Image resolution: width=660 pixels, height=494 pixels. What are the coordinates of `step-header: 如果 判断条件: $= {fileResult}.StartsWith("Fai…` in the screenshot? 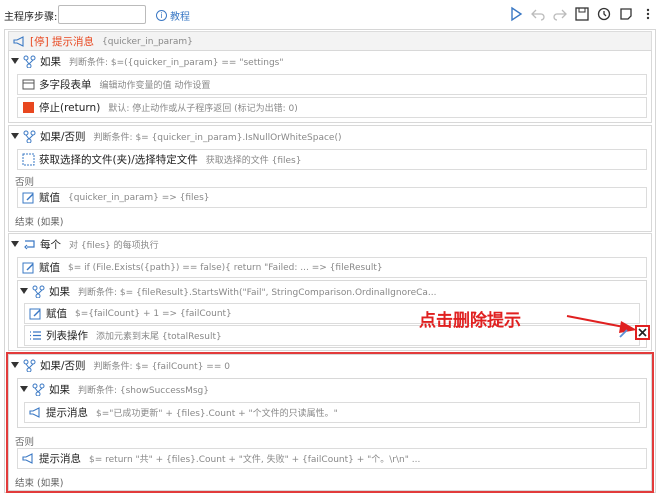 It's located at (331, 291).